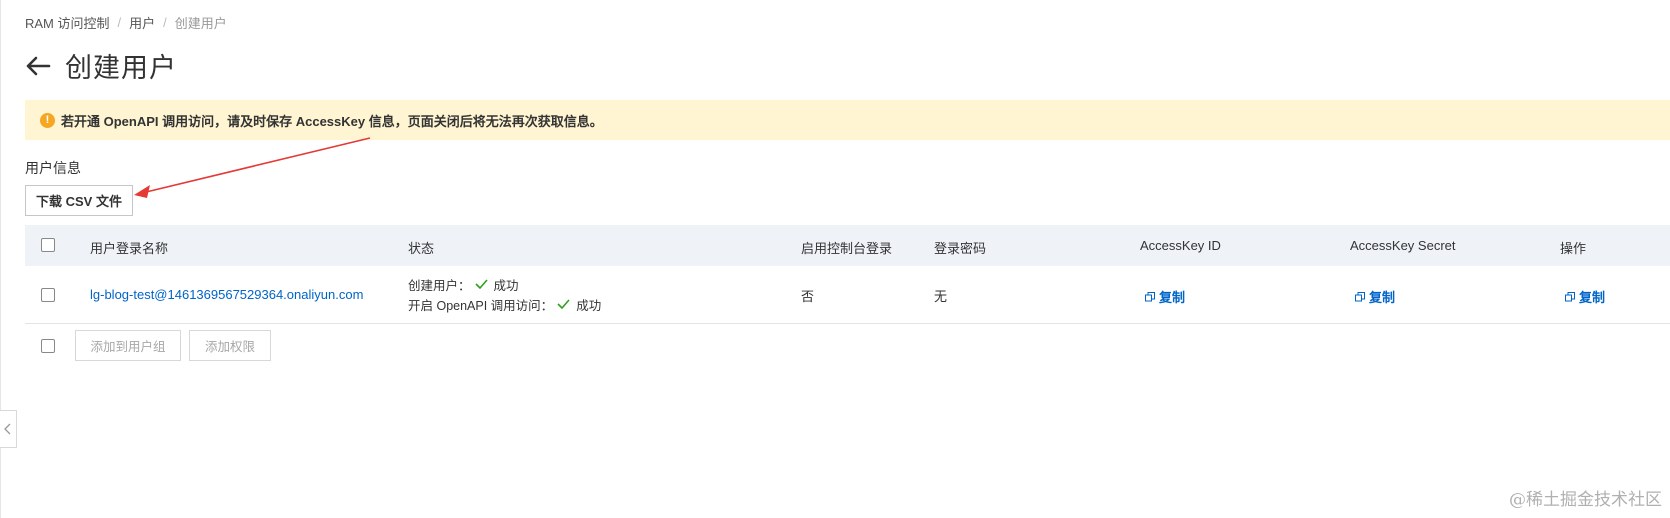 The image size is (1670, 518). What do you see at coordinates (126, 22) in the screenshot?
I see `breadcrumb: RAM 访问控制 / 用户 / 创建用户` at bounding box center [126, 22].